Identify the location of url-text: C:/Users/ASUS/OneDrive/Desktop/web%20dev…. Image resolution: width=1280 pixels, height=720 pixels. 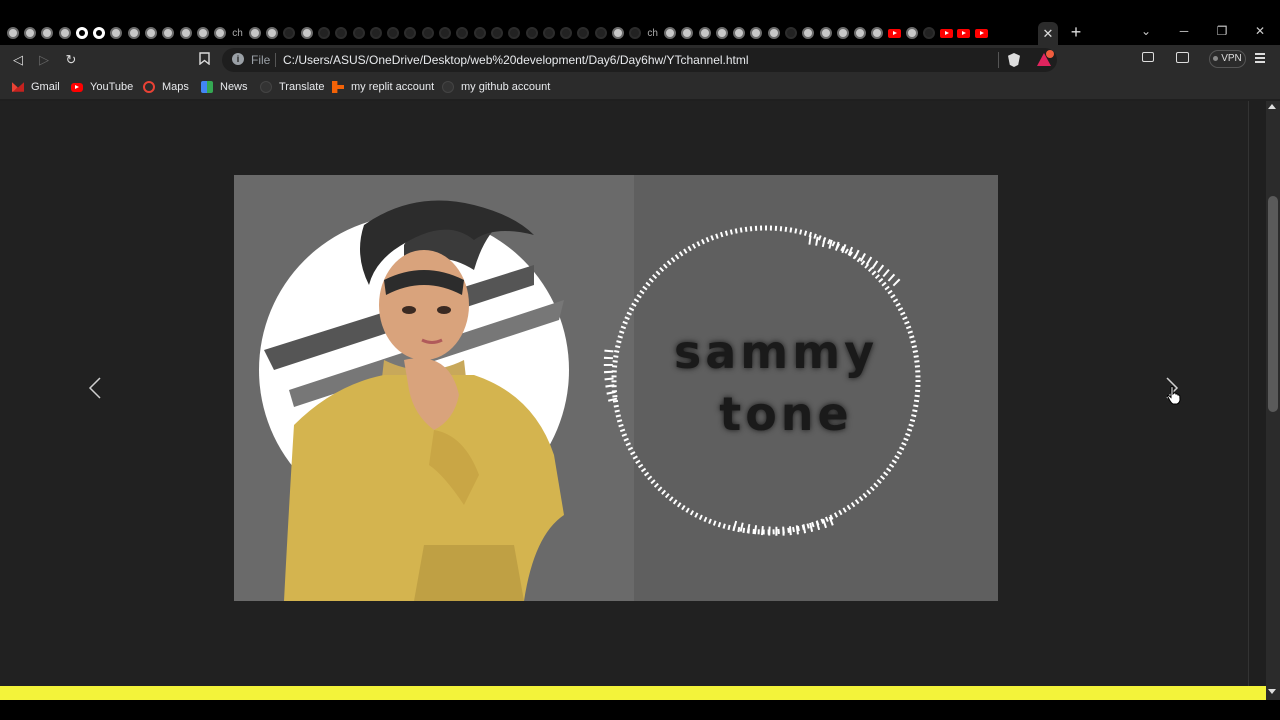
(516, 60).